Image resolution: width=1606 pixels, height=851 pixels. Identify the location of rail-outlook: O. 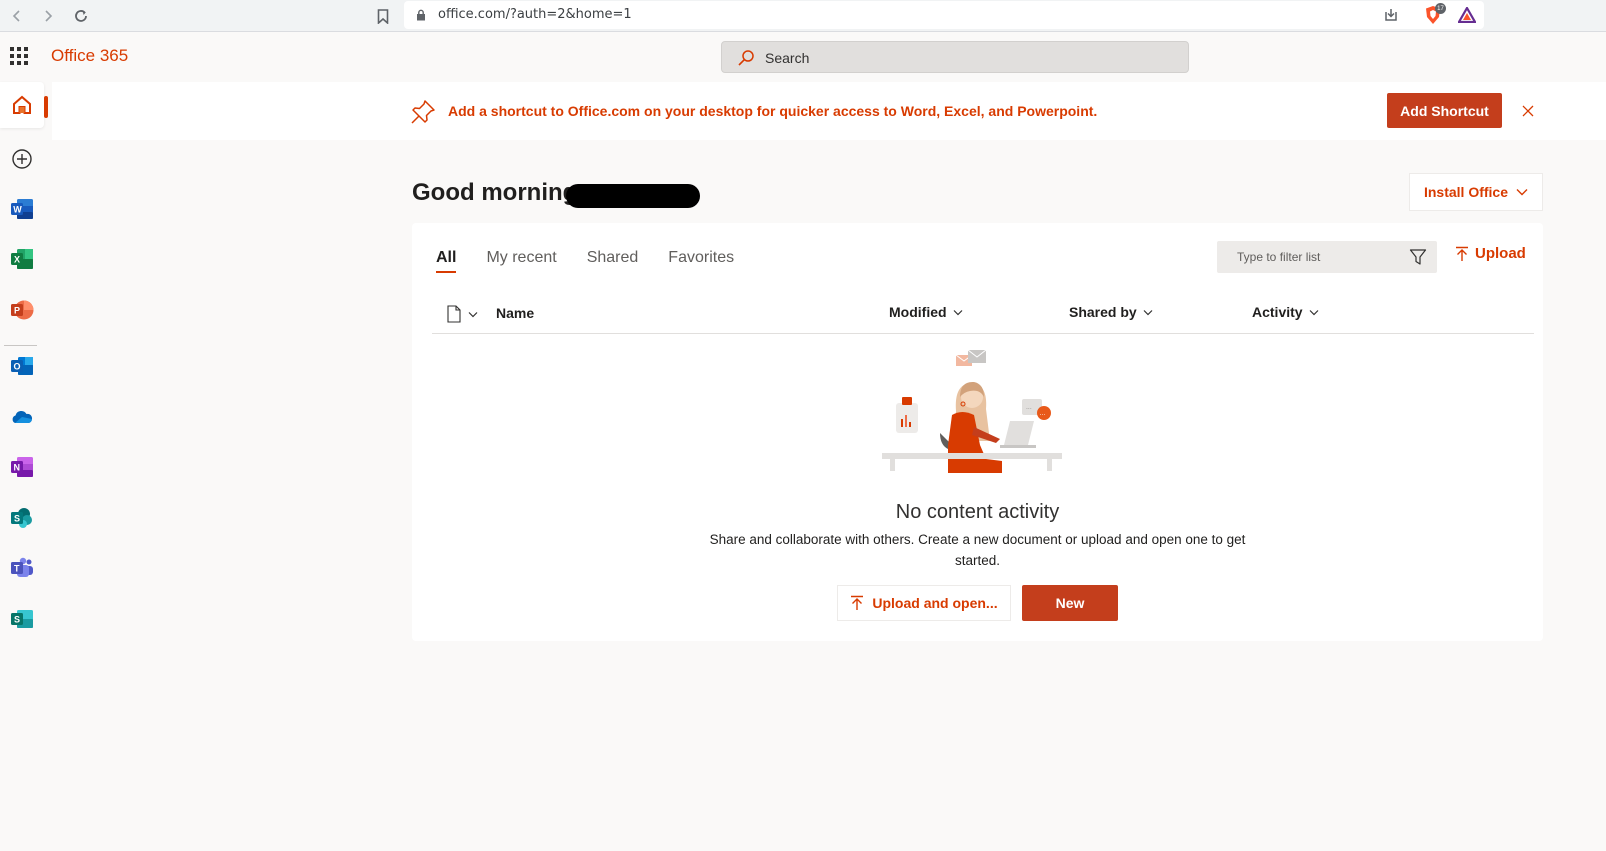
(22, 366).